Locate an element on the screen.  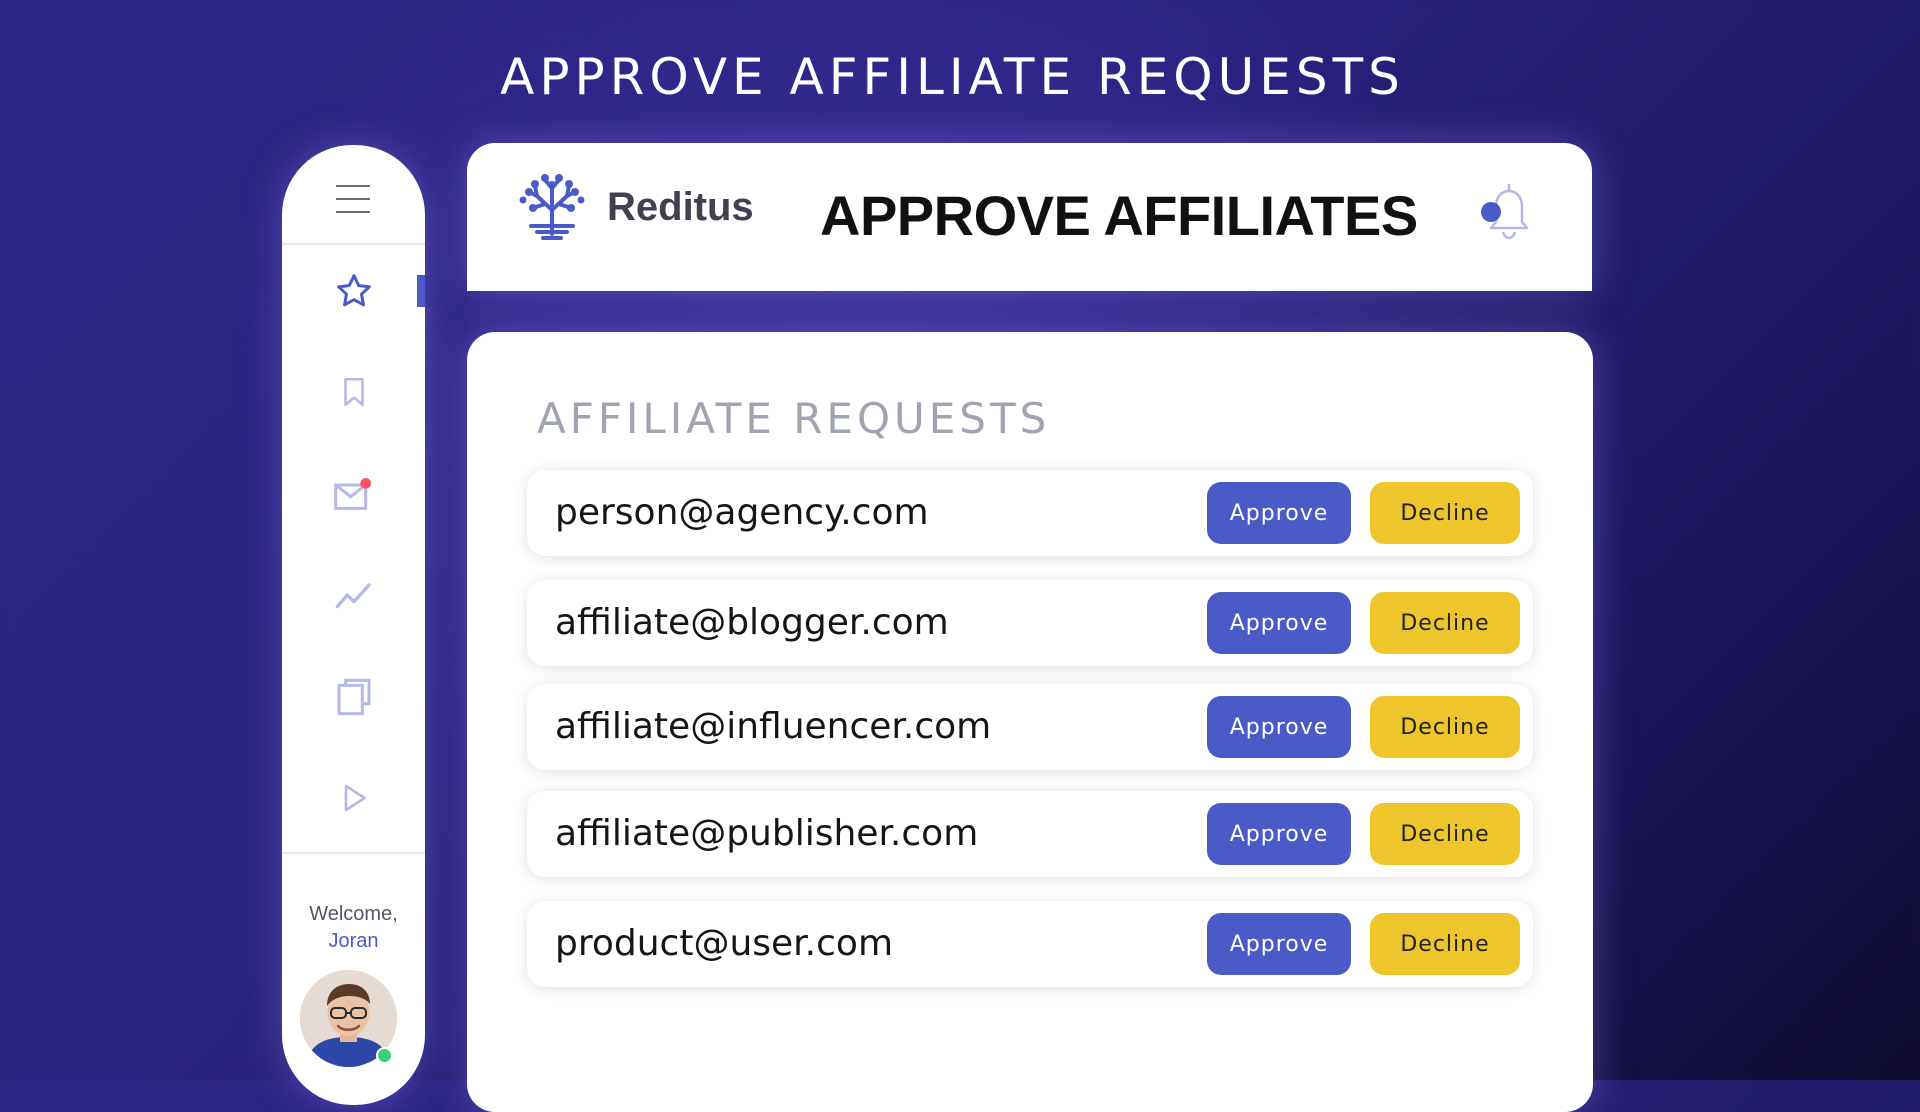
sidebar-item-play is located at coordinates (353, 798).